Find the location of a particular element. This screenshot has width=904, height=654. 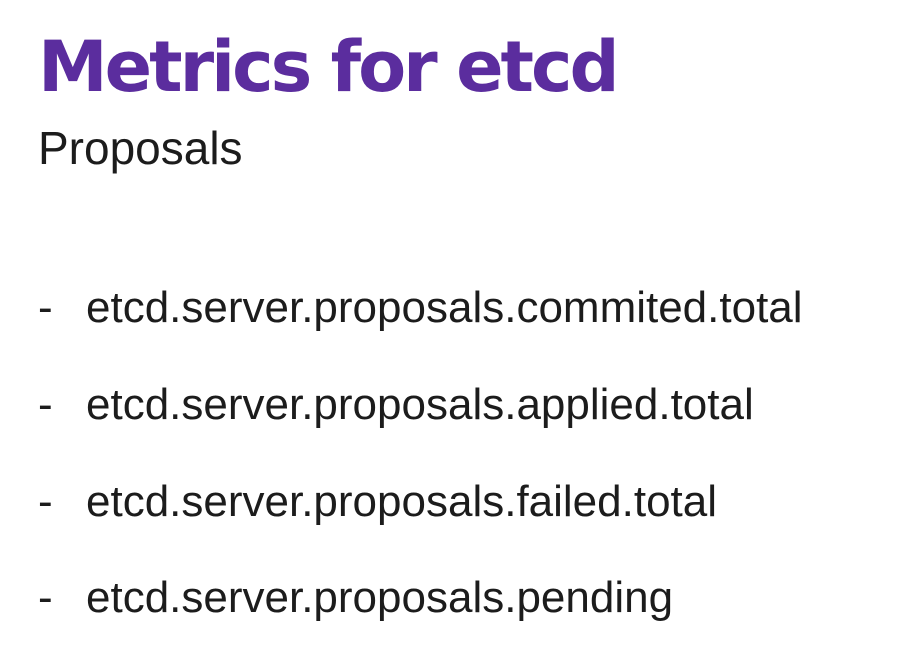

slide-title: Metrics for etcd is located at coordinates (329, 67).